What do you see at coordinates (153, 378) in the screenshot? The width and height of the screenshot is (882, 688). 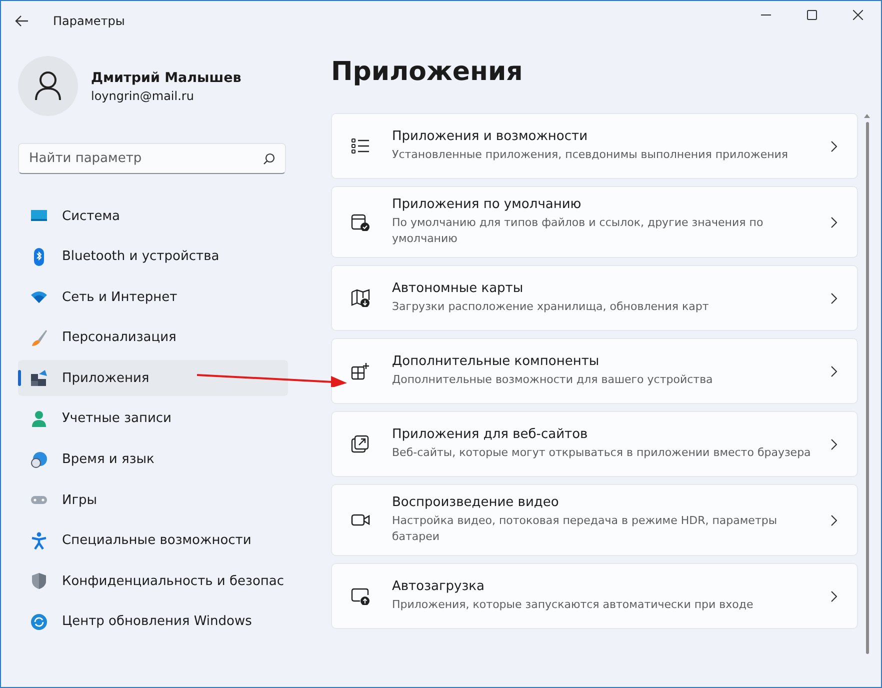 I see `sidebar-item: Приложения` at bounding box center [153, 378].